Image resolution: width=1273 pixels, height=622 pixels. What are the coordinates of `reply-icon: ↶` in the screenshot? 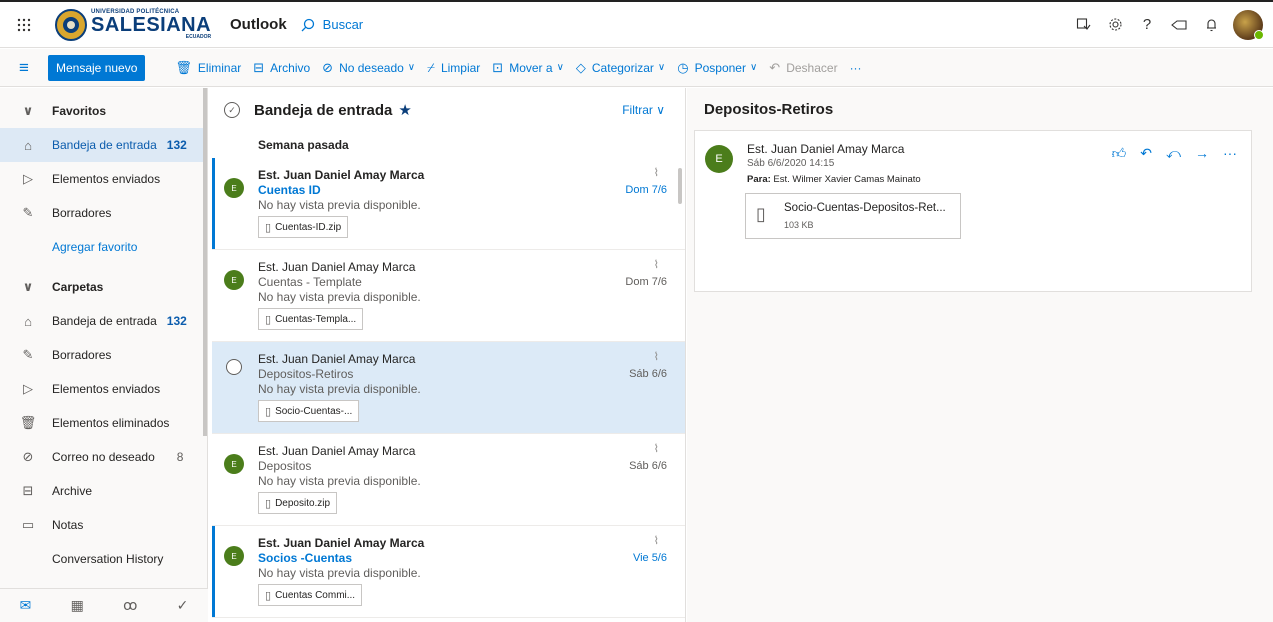 It's located at (1146, 153).